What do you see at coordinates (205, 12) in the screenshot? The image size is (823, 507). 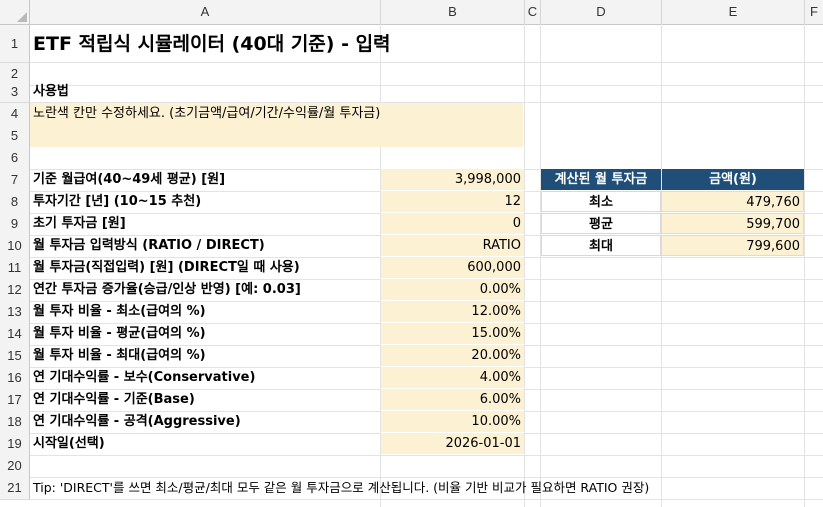 I see `column-header-a: A` at bounding box center [205, 12].